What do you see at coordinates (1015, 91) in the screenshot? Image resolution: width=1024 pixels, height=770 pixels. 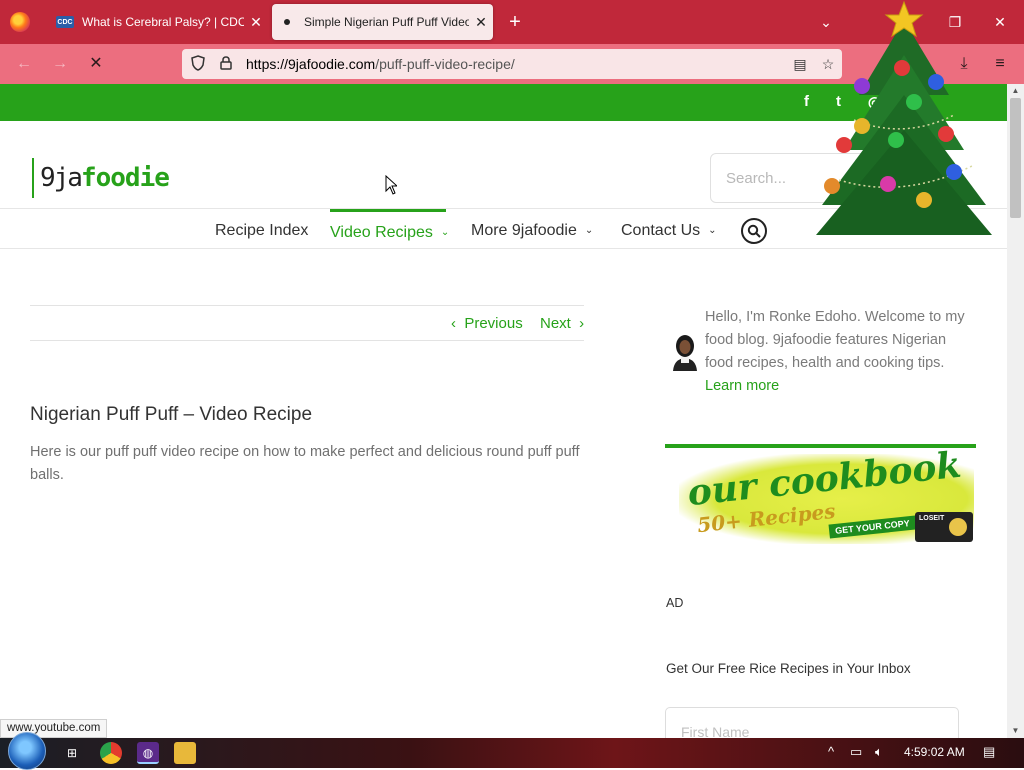 I see `scroll-up-icon: ▲` at bounding box center [1015, 91].